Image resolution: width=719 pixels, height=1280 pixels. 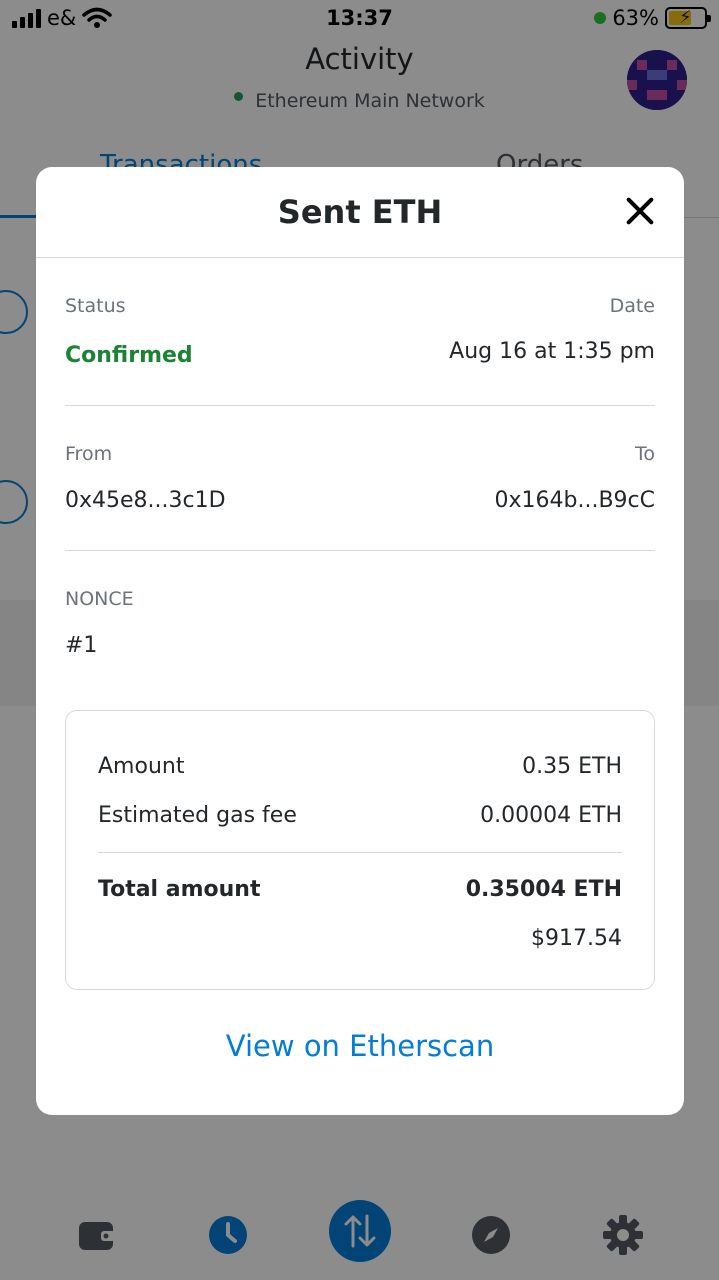 I want to click on gas-fee-value: 0.00004 ETH, so click(x=551, y=815).